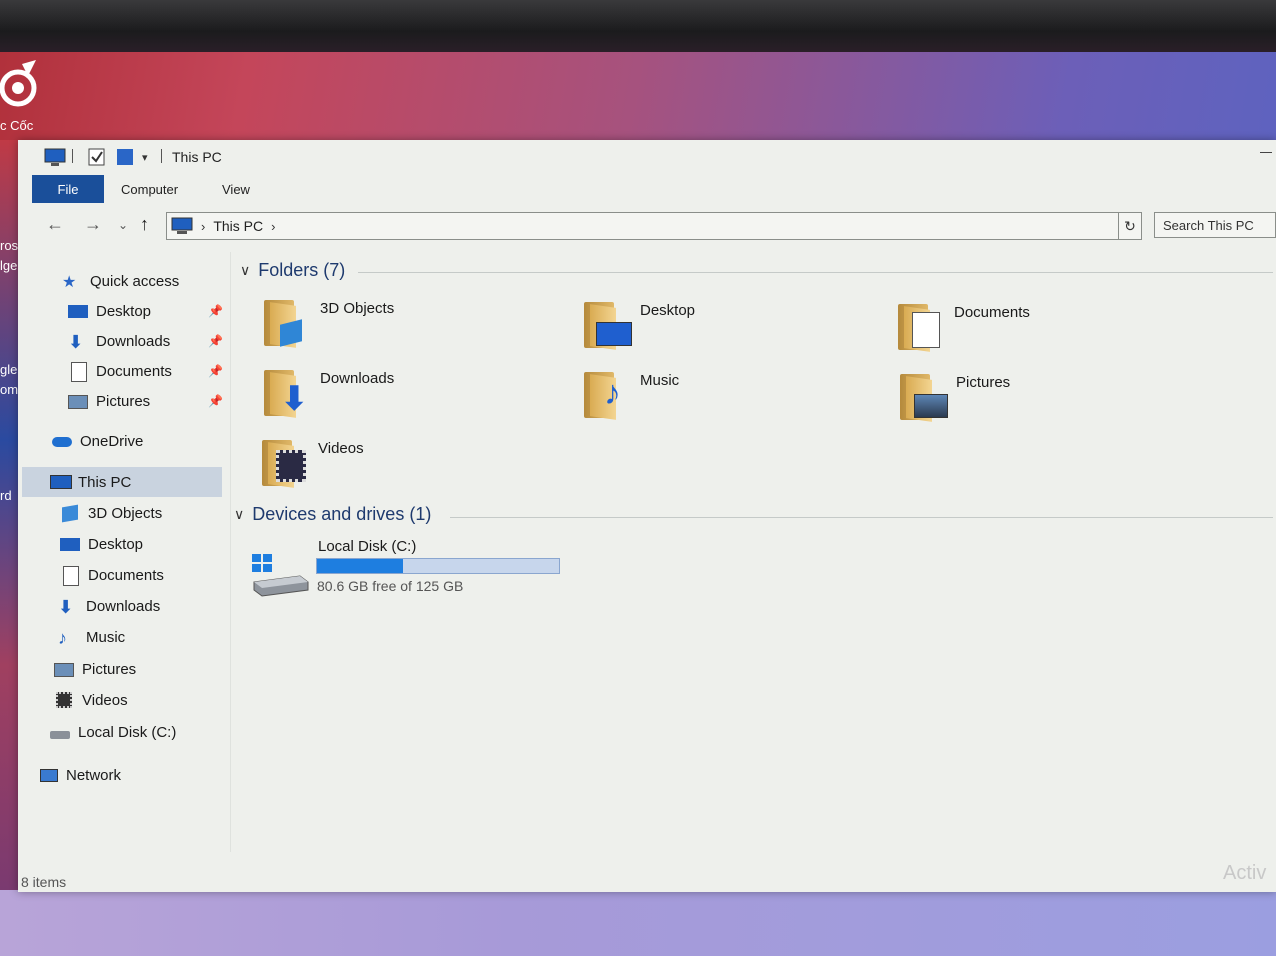 The height and width of the screenshot is (956, 1276). Describe the element at coordinates (55, 224) in the screenshot. I see `back-arrow-icon: ←` at that location.